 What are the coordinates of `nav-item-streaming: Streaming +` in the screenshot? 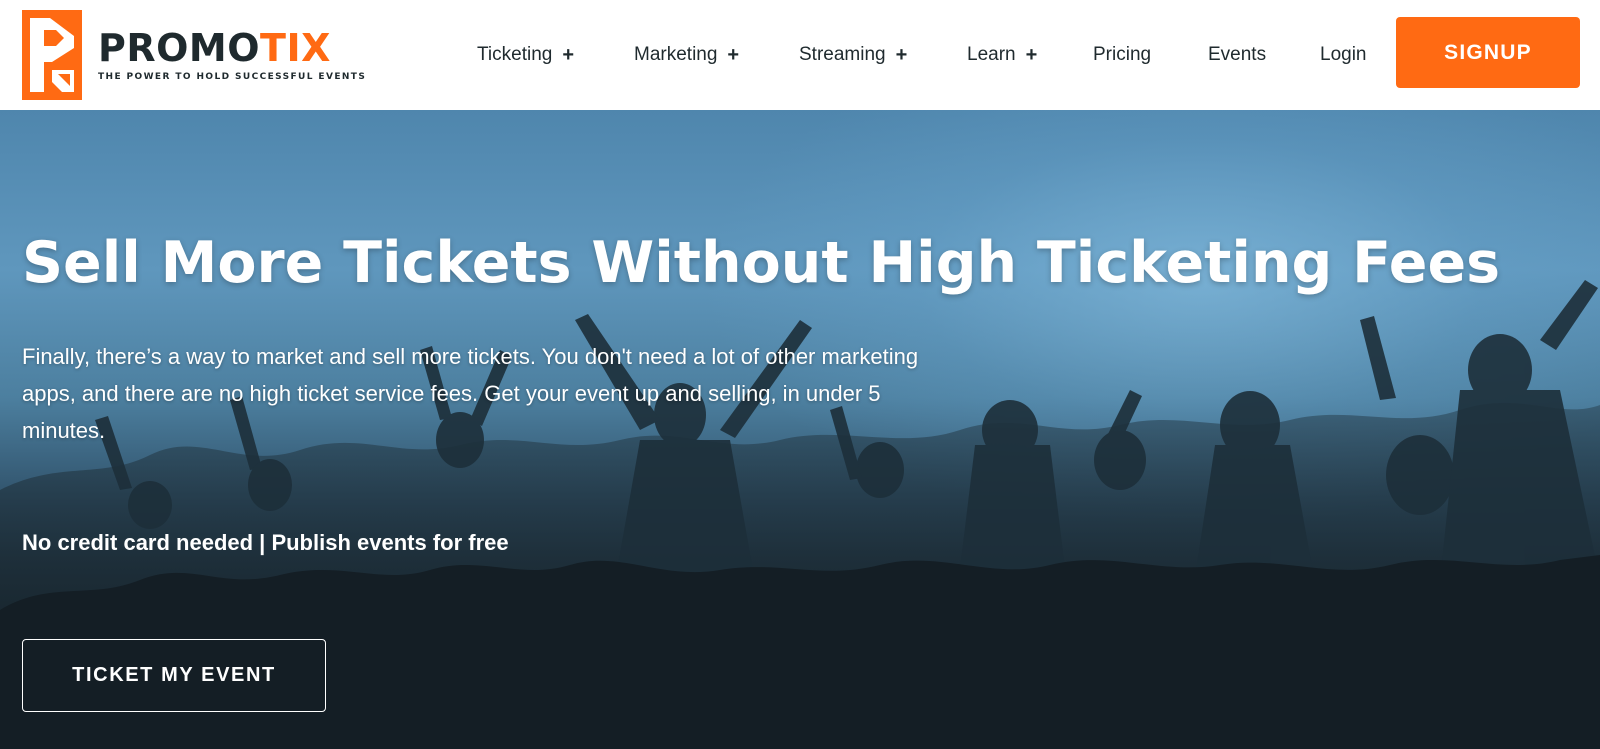 It's located at (853, 55).